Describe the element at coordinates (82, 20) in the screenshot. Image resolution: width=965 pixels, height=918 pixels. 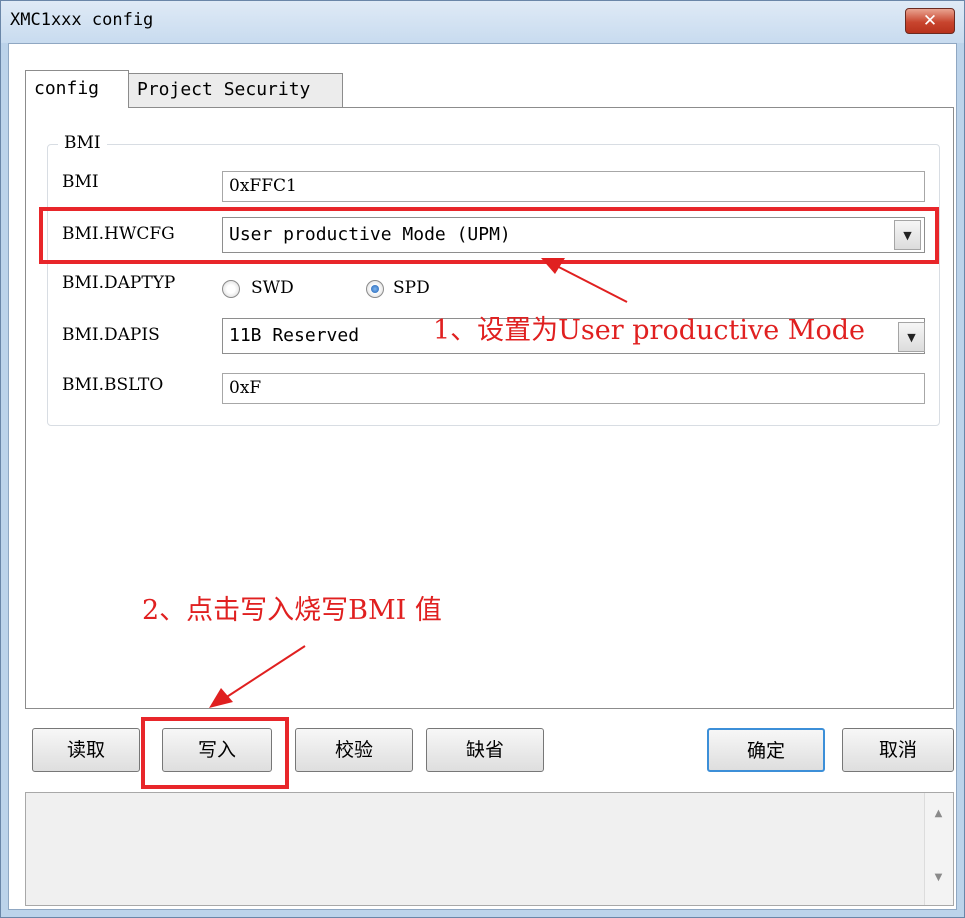
I see `window-title: XMC1xxx config` at that location.